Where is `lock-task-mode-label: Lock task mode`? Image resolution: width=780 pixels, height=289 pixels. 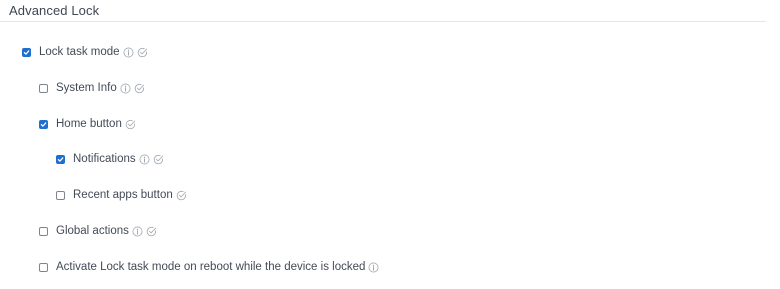
lock-task-mode-label: Lock task mode is located at coordinates (79, 52).